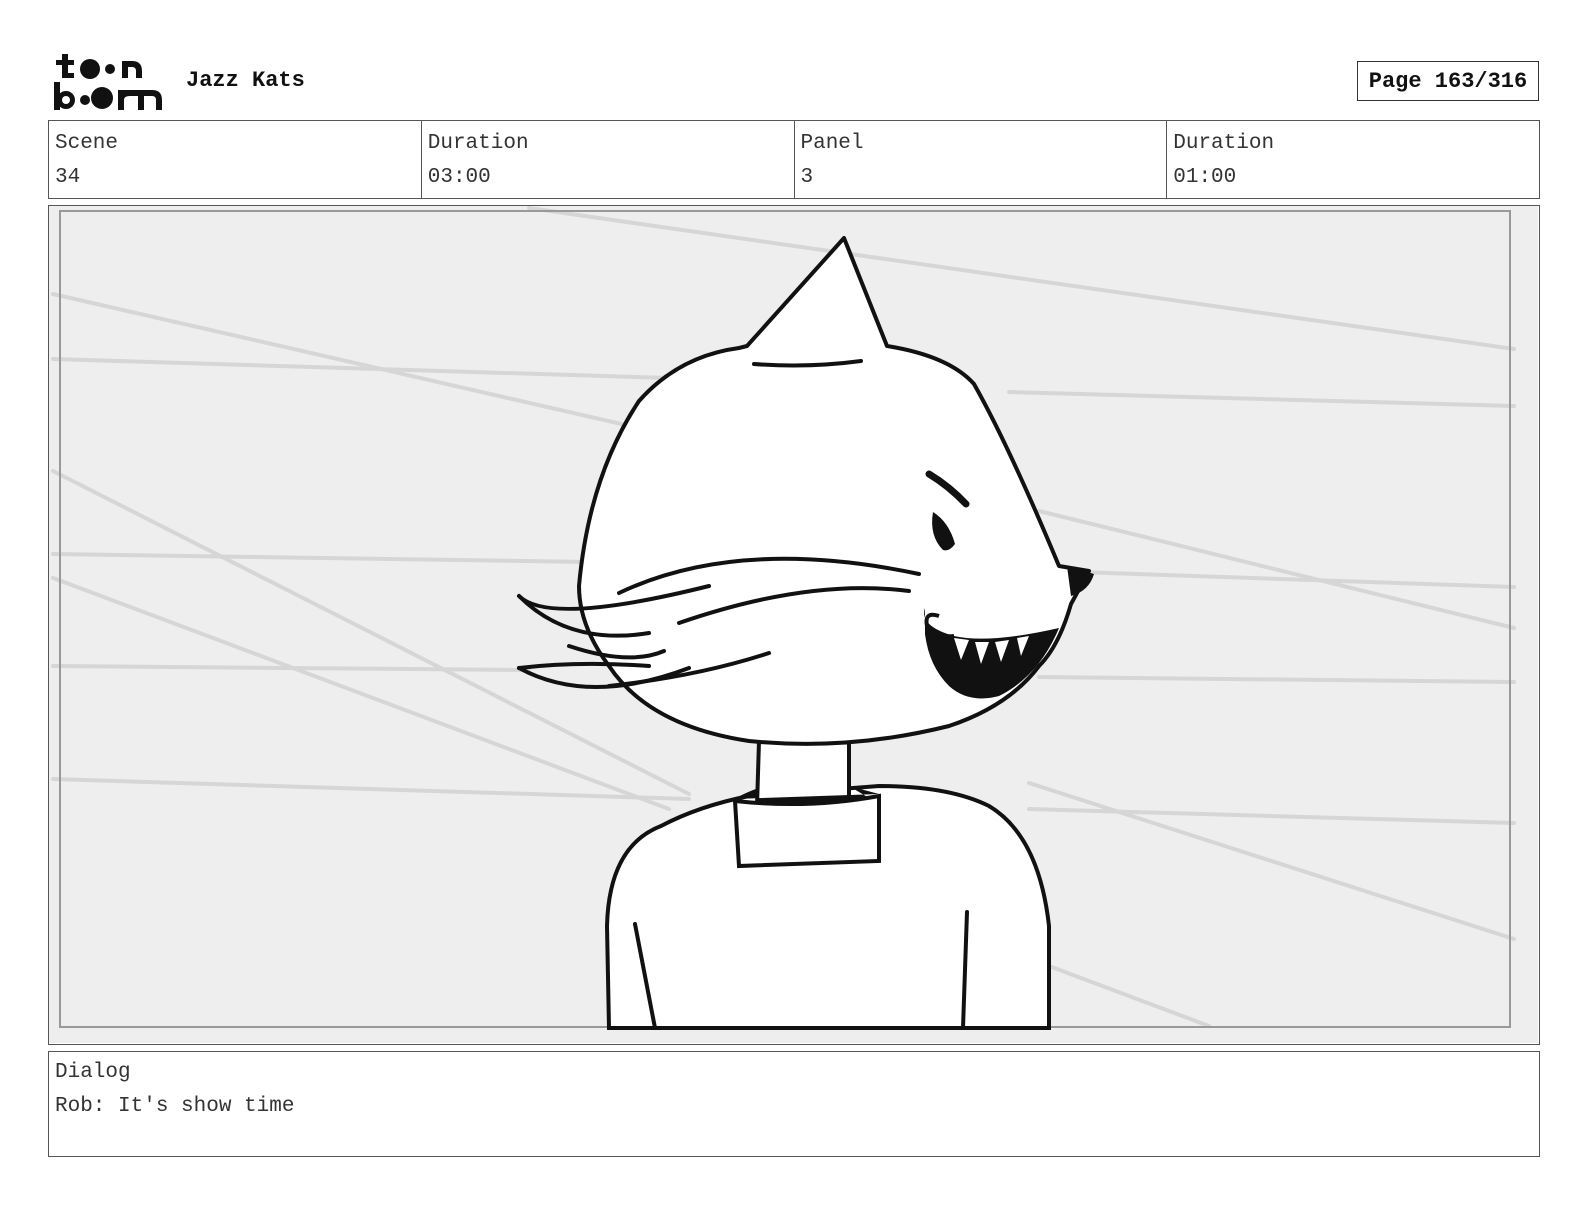  Describe the element at coordinates (1205, 177) in the screenshot. I see `panel-duration-value: 01:00` at that location.